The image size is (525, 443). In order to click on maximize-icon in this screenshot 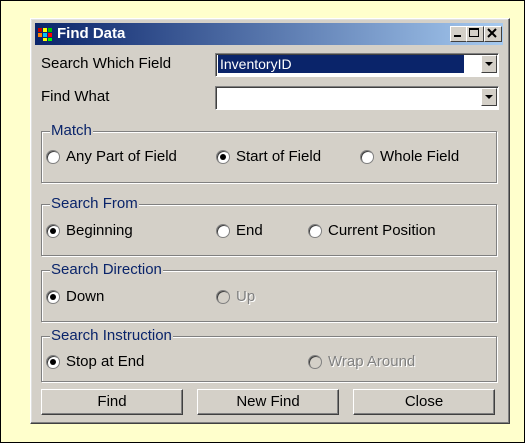, I will do `click(474, 32)`.